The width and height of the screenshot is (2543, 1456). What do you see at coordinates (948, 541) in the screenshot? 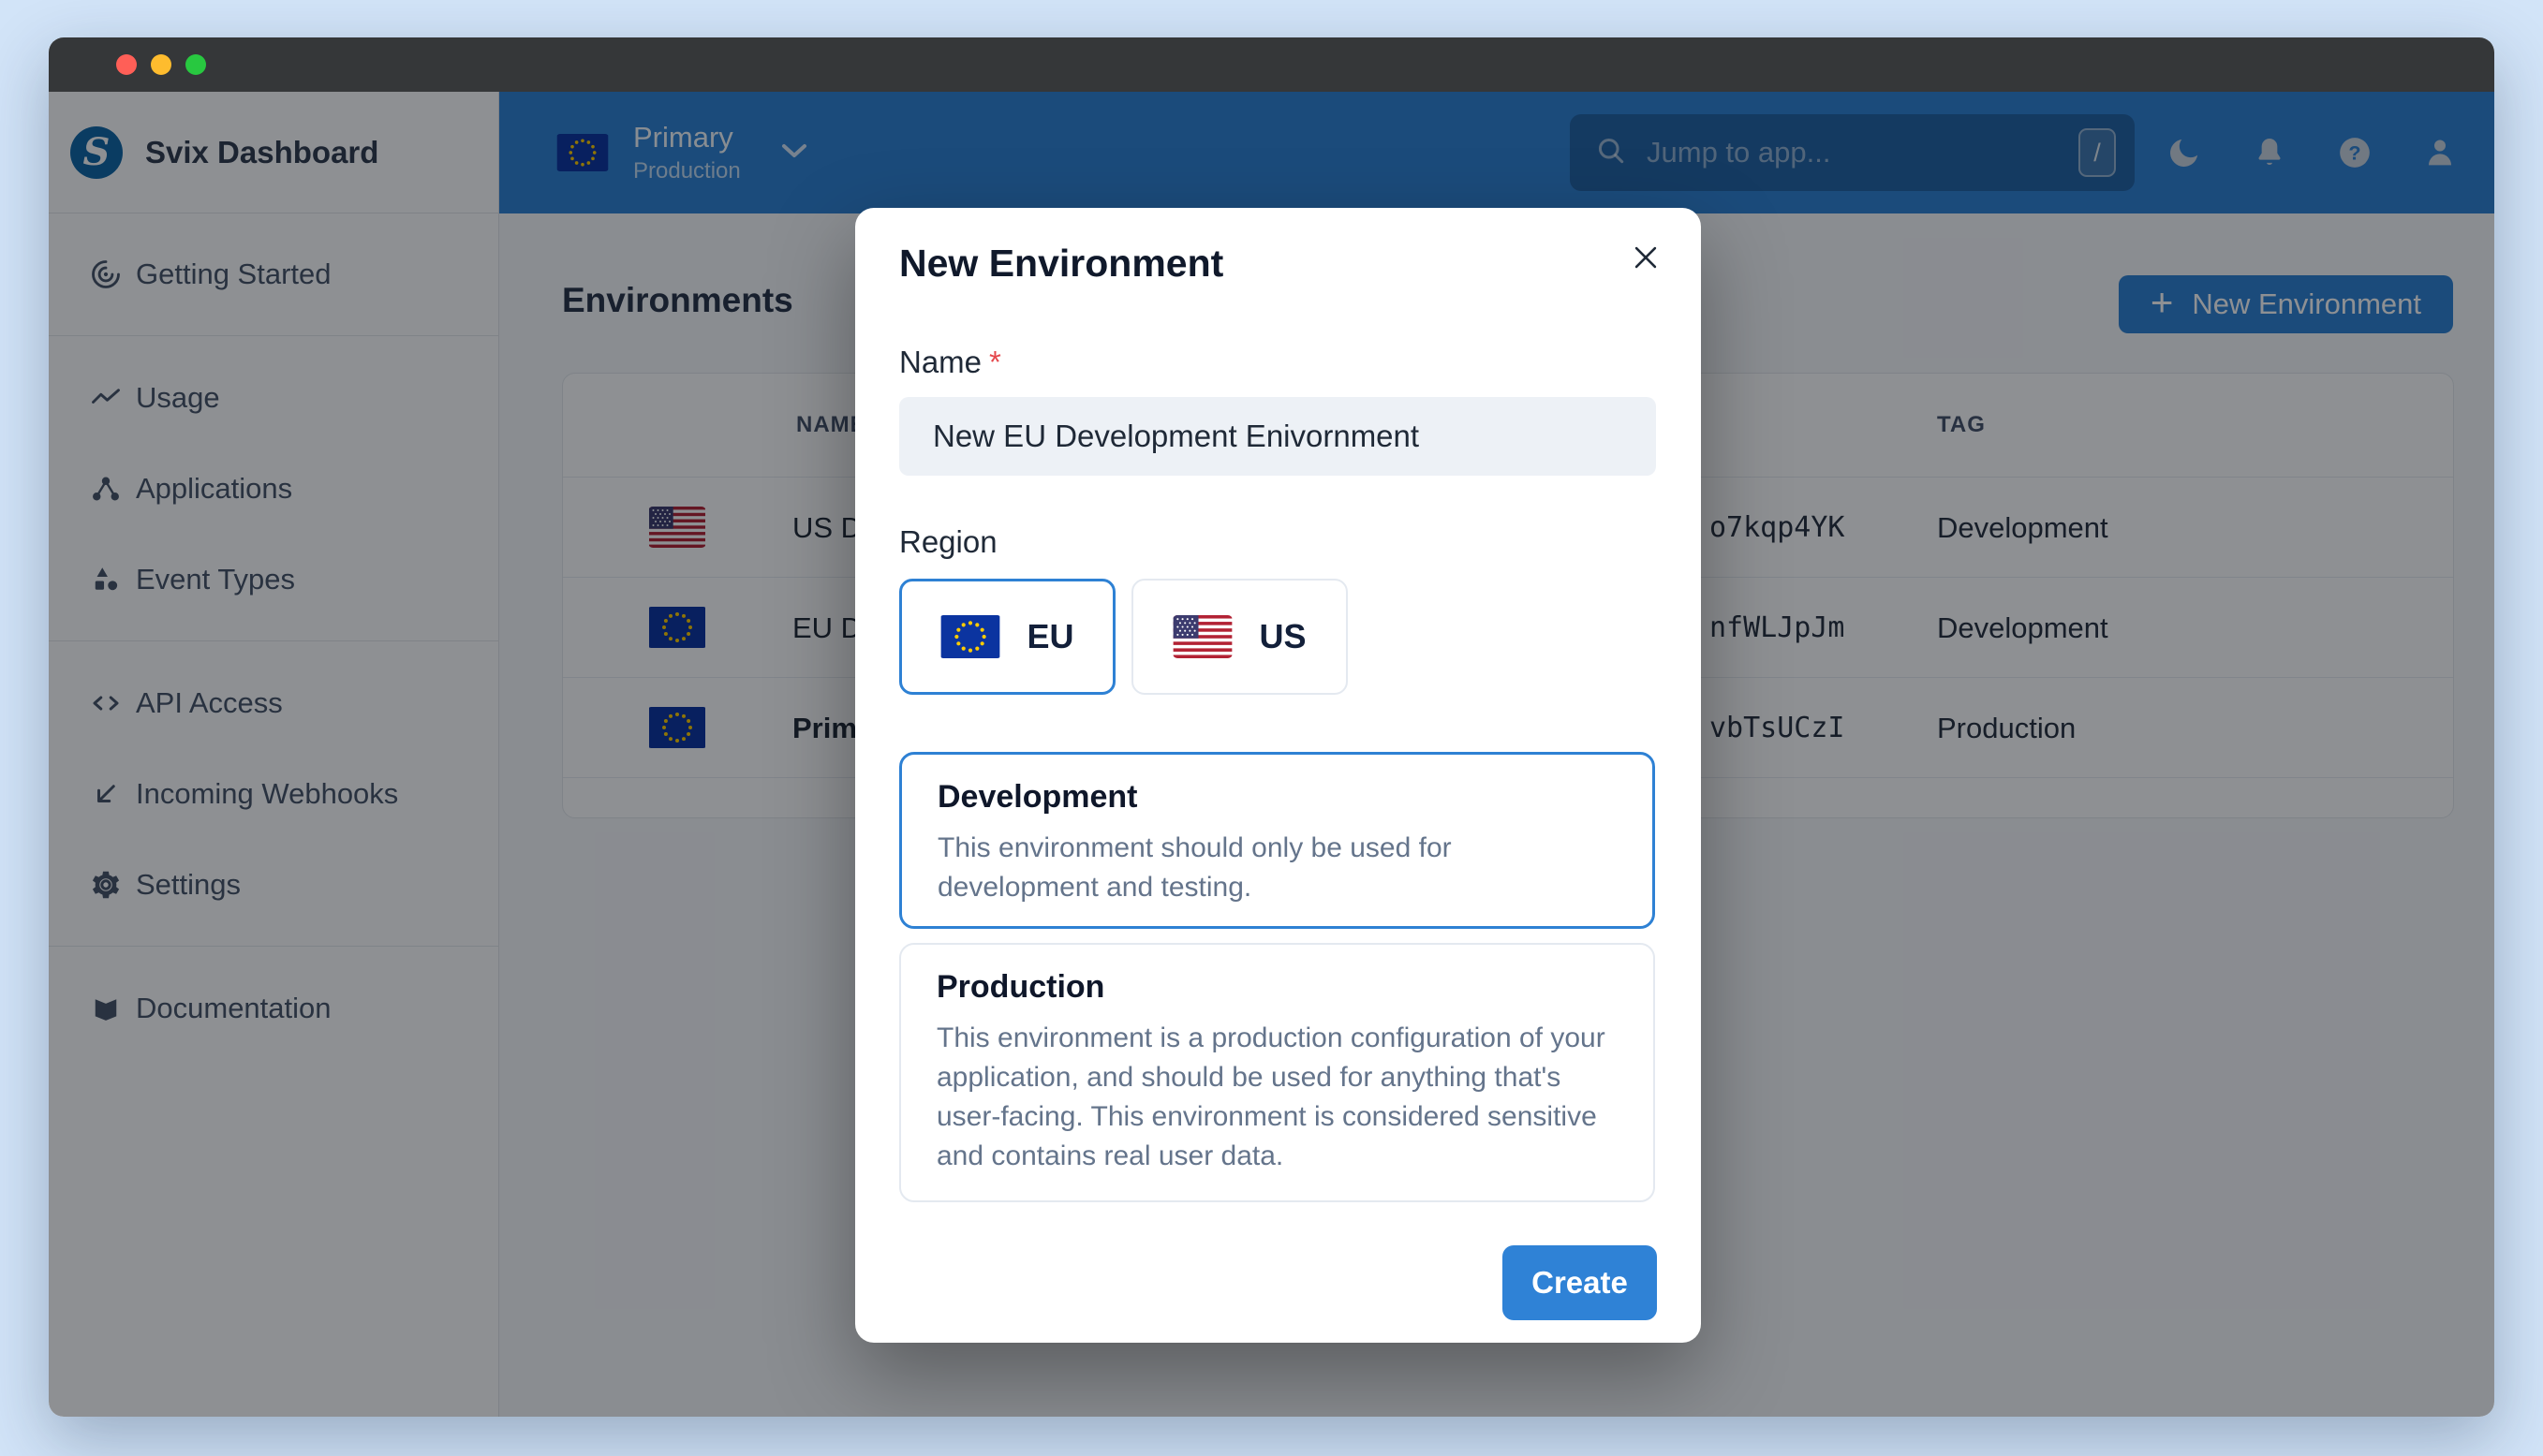
I see `region-label: Region` at bounding box center [948, 541].